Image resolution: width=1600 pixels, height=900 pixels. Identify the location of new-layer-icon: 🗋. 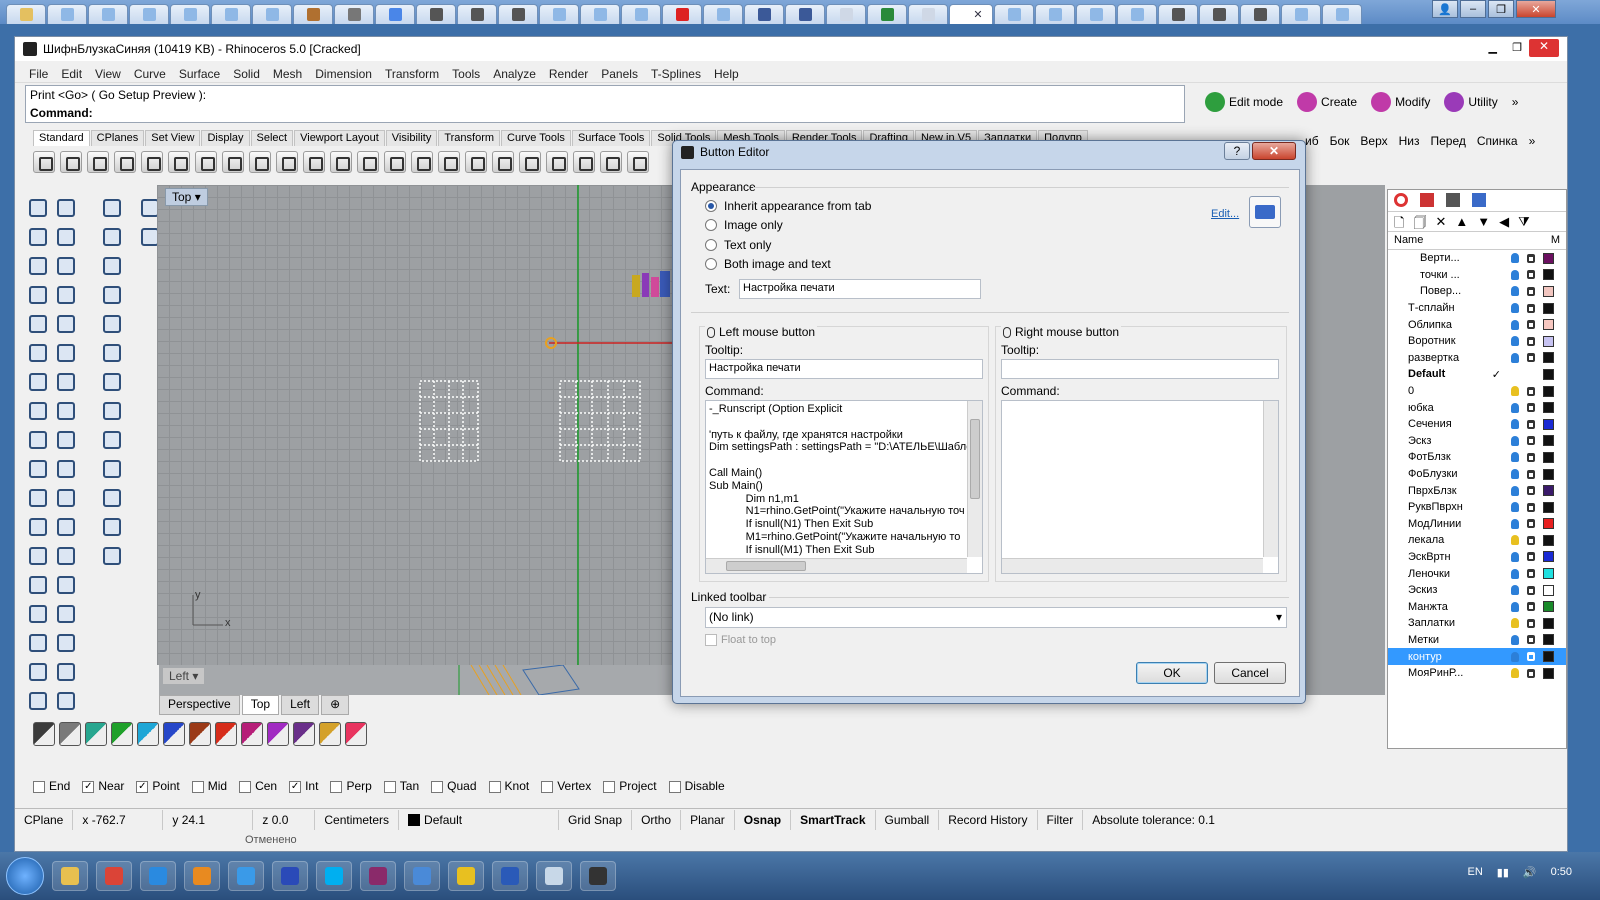
(1399, 222).